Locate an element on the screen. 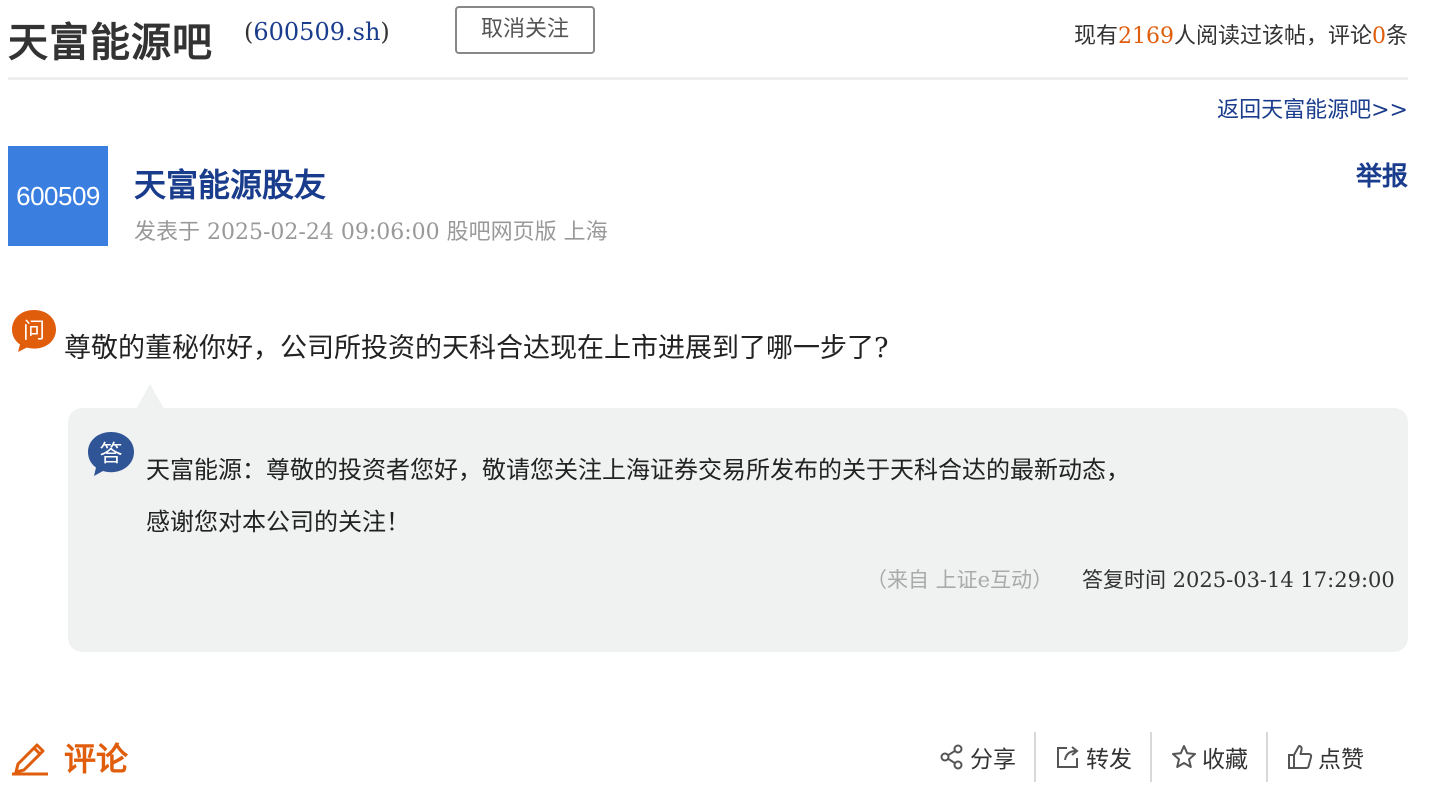 The width and height of the screenshot is (1436, 812). answer-source: （来自 上证e互动） is located at coordinates (960, 580).